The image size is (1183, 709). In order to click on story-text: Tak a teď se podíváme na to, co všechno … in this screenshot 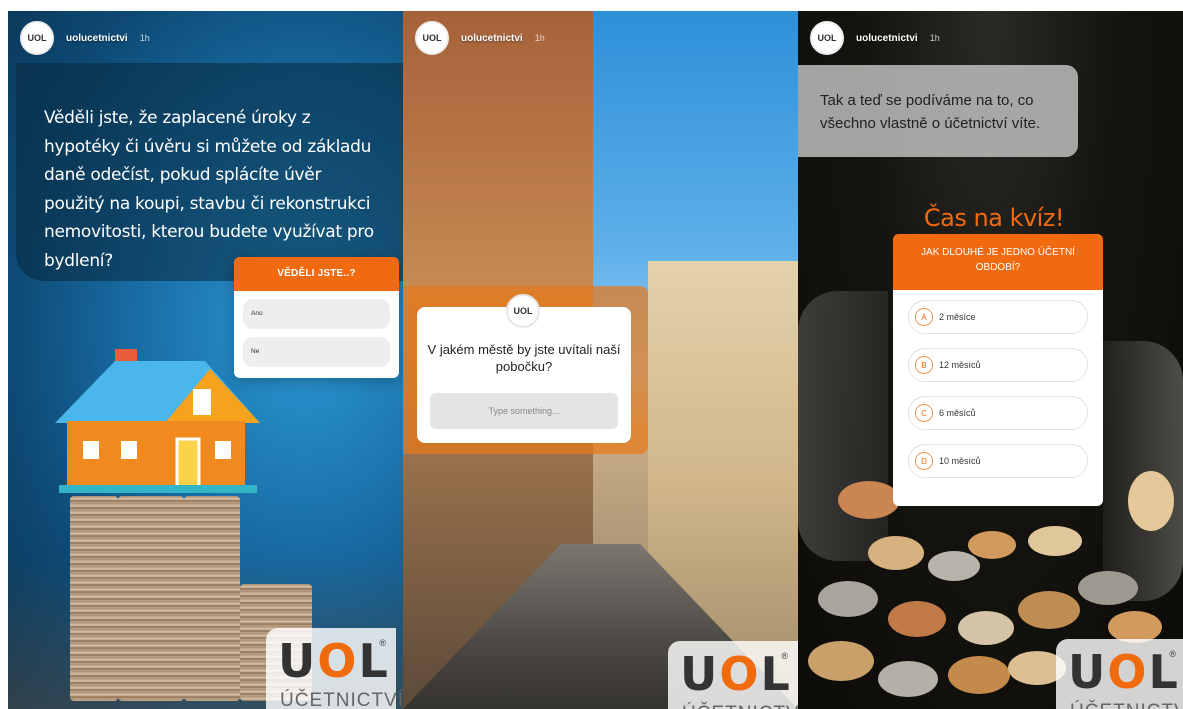, I will do `click(930, 112)`.